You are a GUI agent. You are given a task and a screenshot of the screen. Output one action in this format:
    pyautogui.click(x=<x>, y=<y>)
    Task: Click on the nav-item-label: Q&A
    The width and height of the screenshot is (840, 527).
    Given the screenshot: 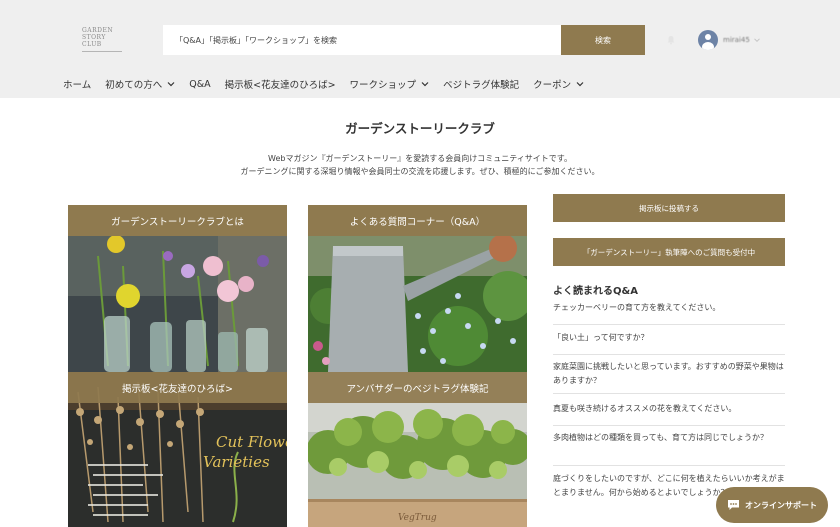 What is the action you would take?
    pyautogui.click(x=200, y=84)
    